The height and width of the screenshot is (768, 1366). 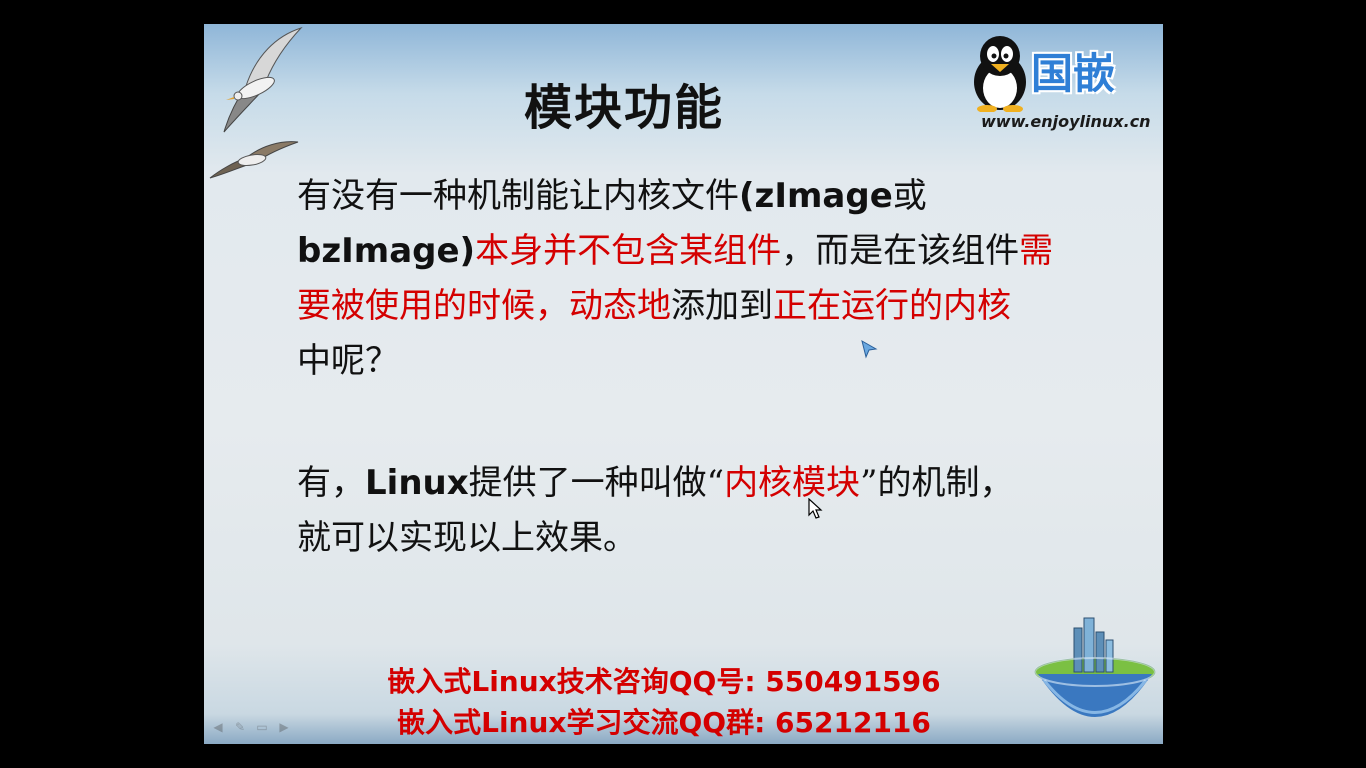 I want to click on menu-icon: ▭, so click(x=262, y=727).